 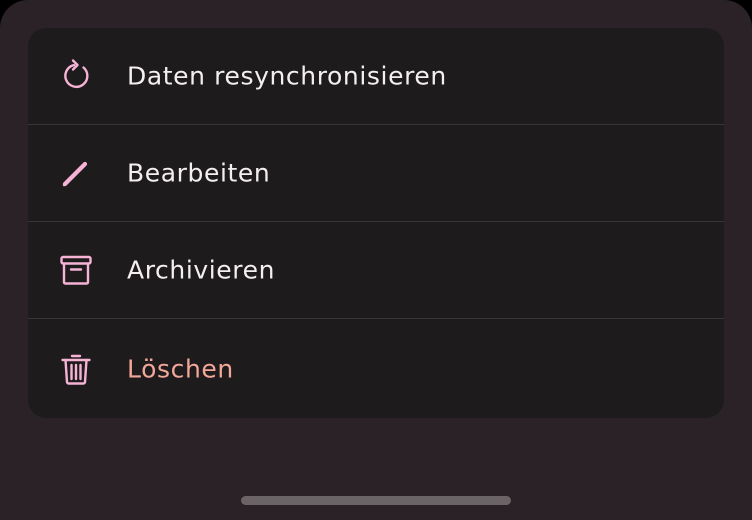 What do you see at coordinates (76, 173) in the screenshot?
I see `pencil-icon` at bounding box center [76, 173].